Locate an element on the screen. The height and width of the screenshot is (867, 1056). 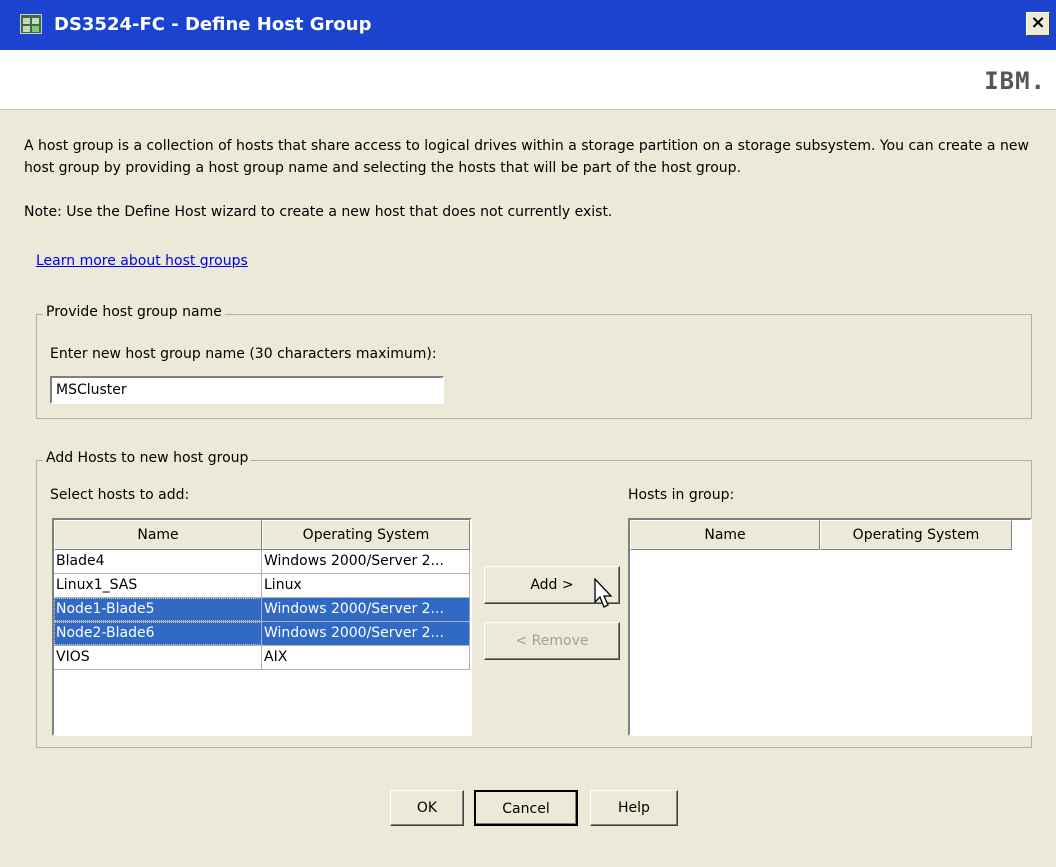
host-name-cell: Node2-Blade6 is located at coordinates (158, 633).